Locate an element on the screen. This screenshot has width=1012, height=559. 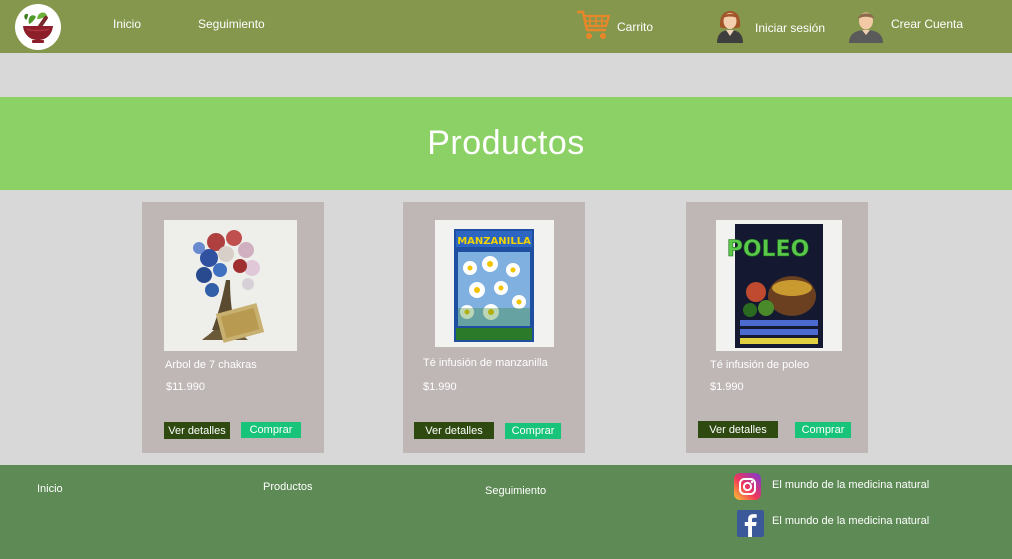
nav-tracking-link: Seguimiento is located at coordinates (231, 24).